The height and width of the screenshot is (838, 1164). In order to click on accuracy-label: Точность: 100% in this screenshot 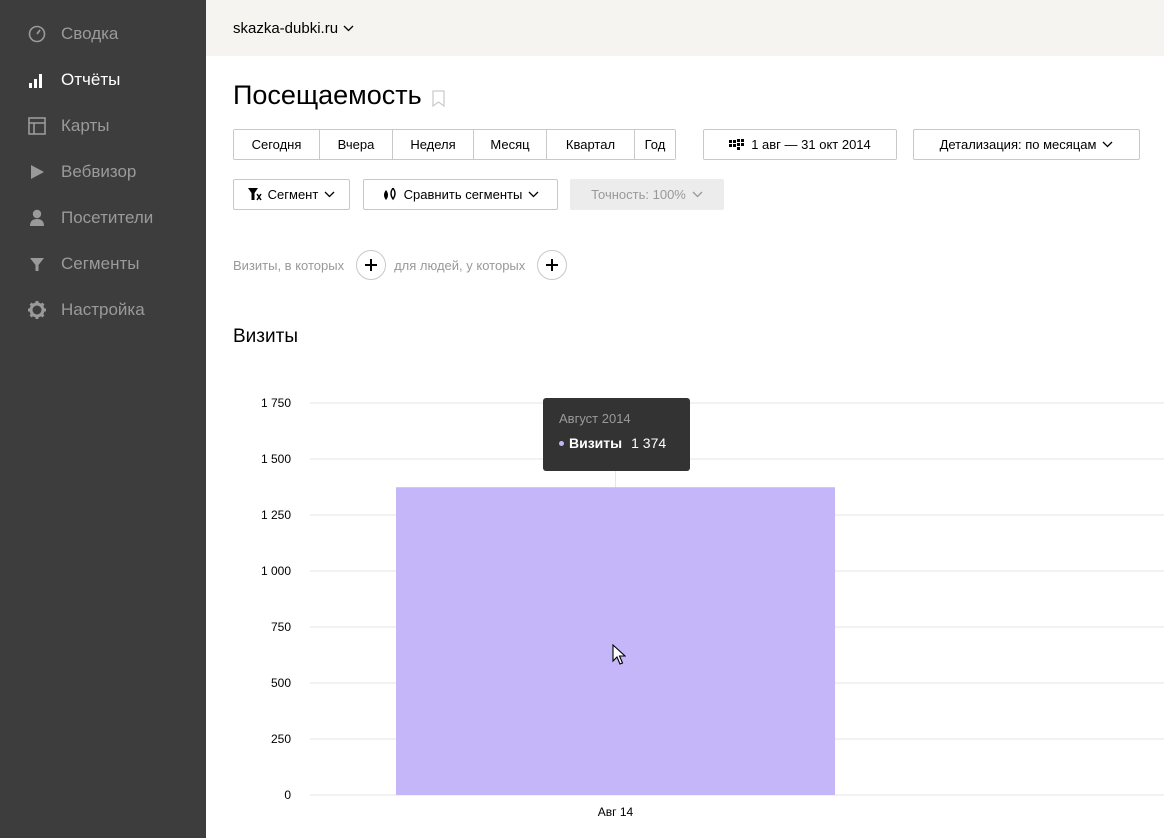, I will do `click(638, 194)`.